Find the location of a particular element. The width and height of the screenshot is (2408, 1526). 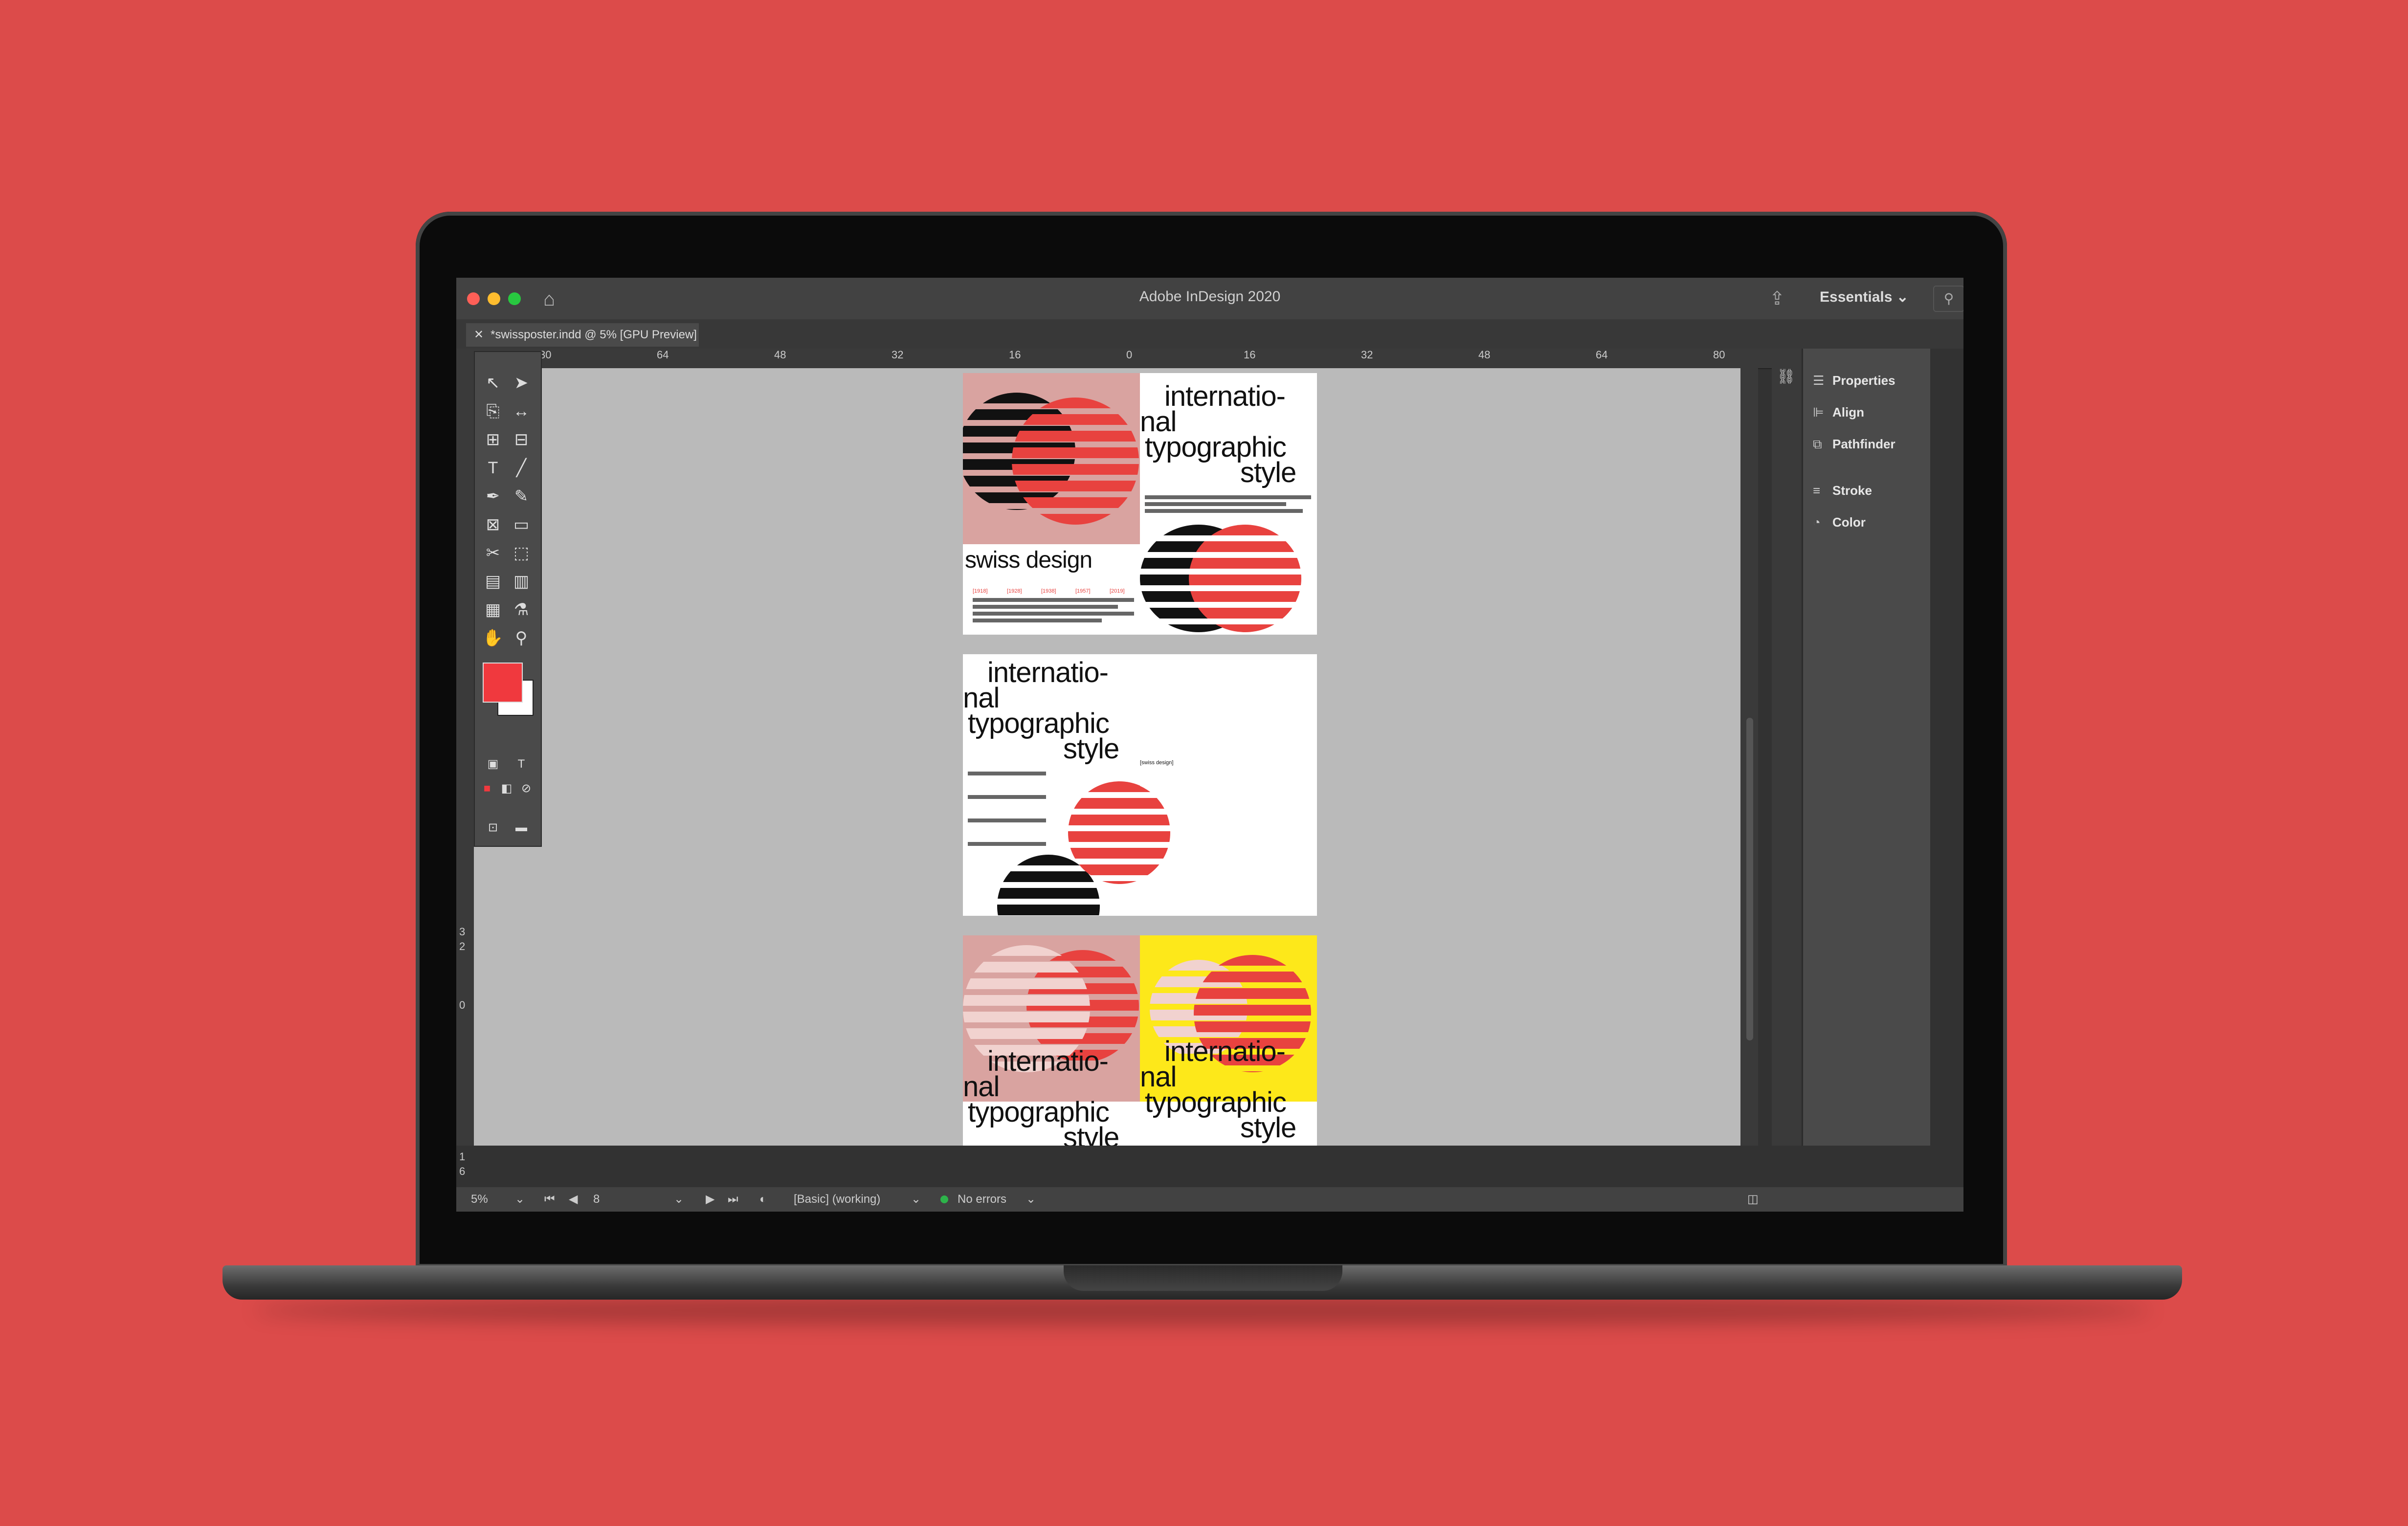

panel-pathfinder: ⧉ Pathfinder is located at coordinates (1854, 444).